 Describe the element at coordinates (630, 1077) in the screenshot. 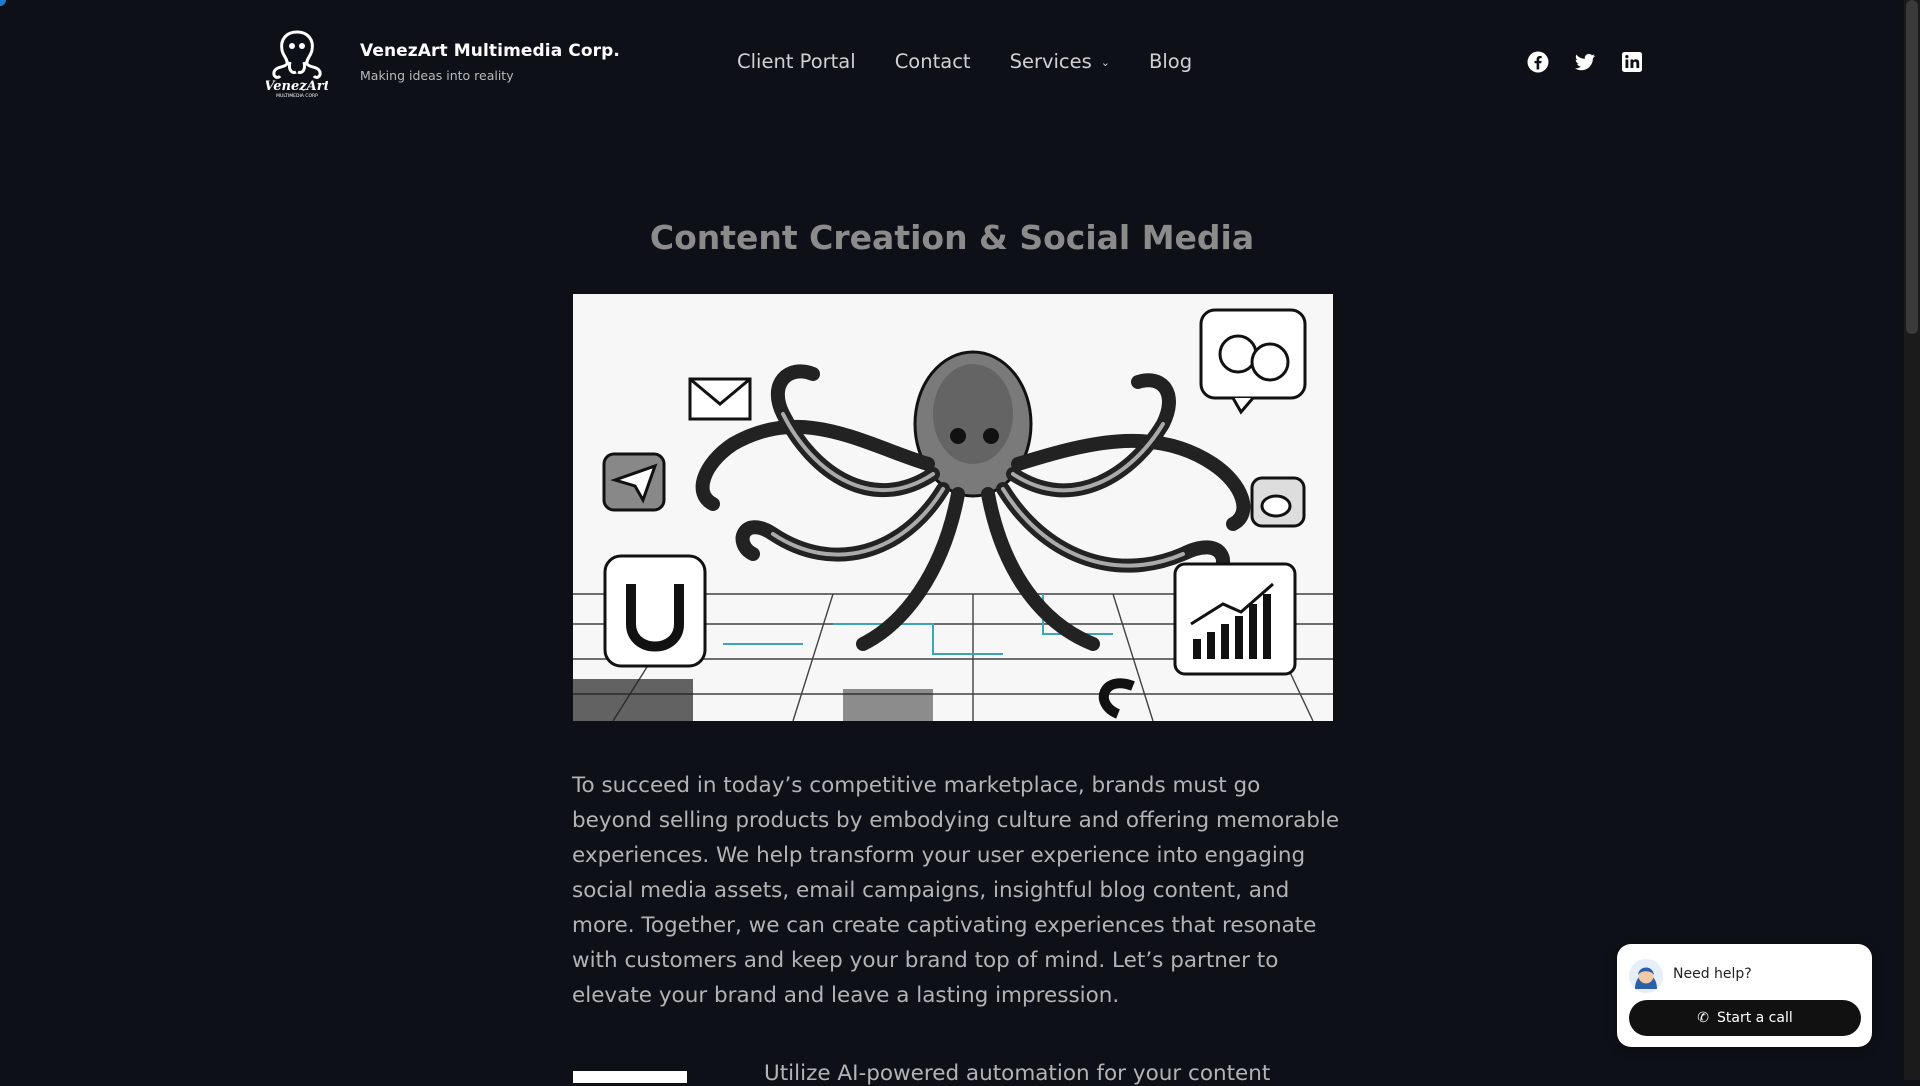

I see `section-thumbnail` at that location.